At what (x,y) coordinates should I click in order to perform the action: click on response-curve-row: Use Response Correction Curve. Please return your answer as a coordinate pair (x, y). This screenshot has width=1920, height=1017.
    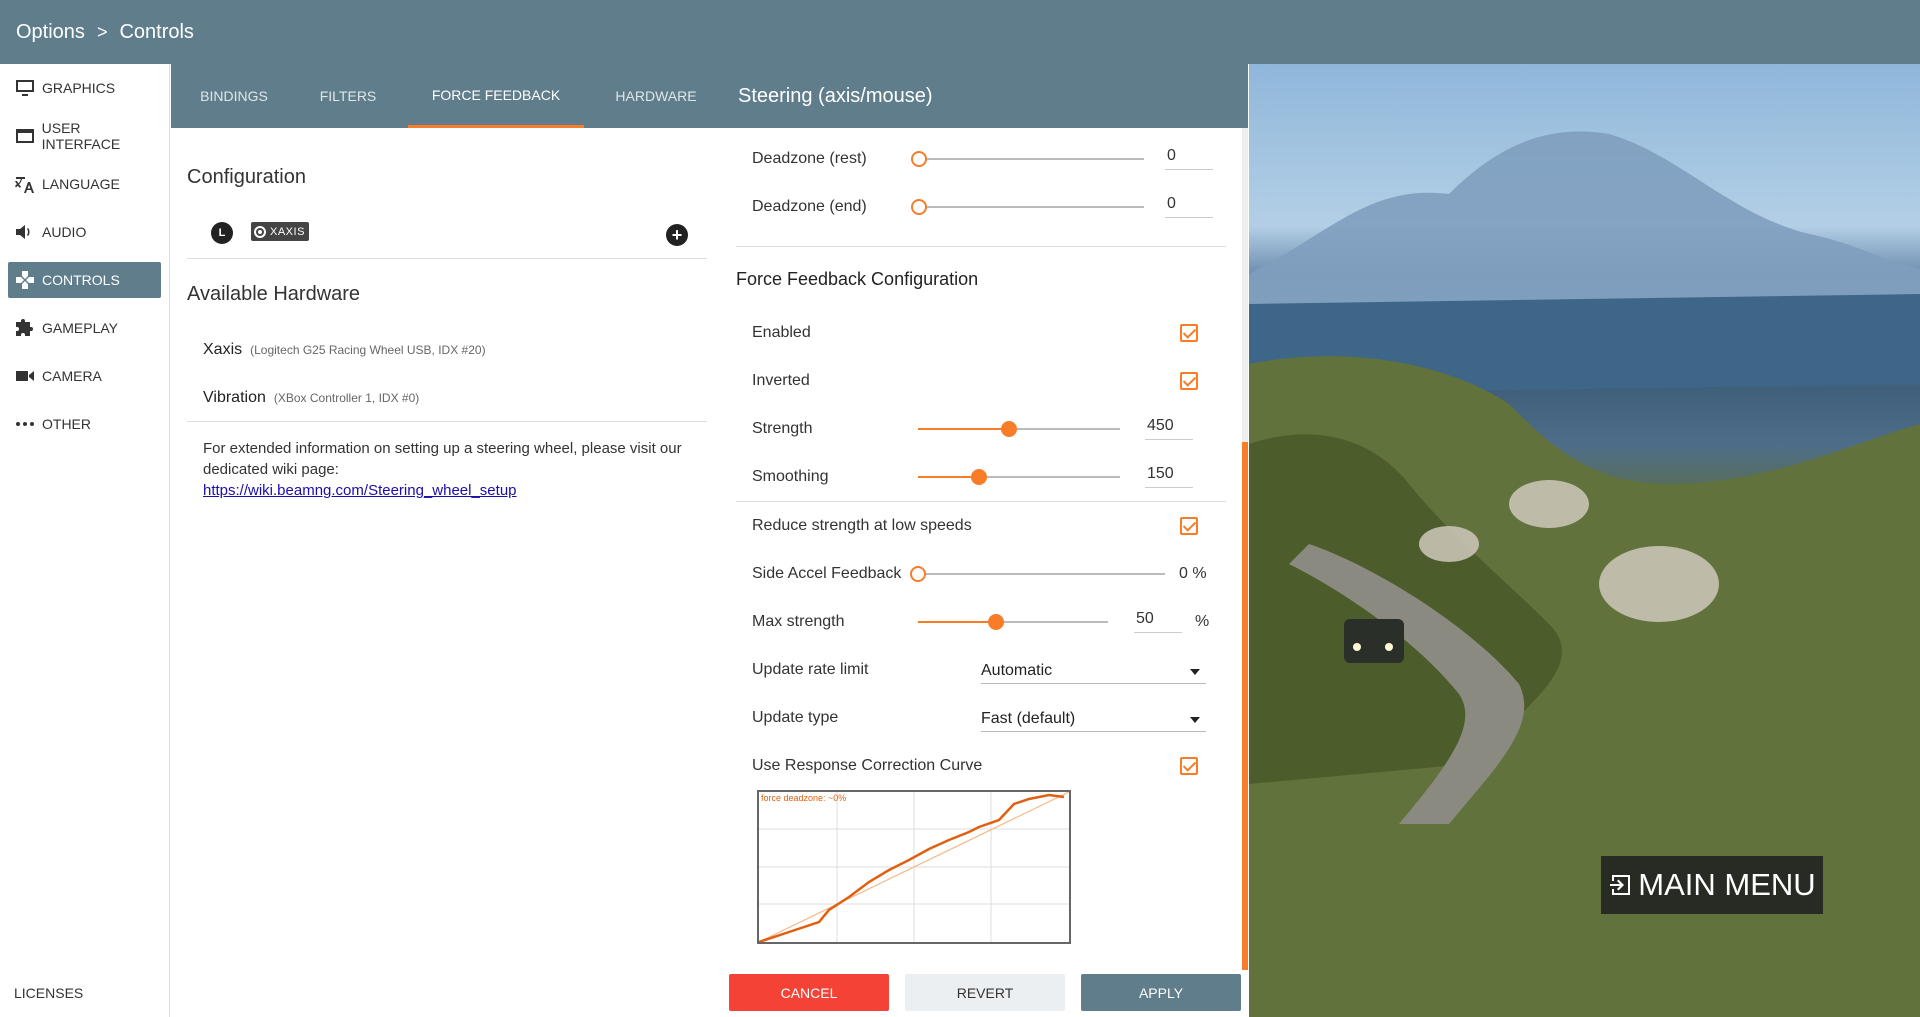
    Looking at the image, I should click on (989, 766).